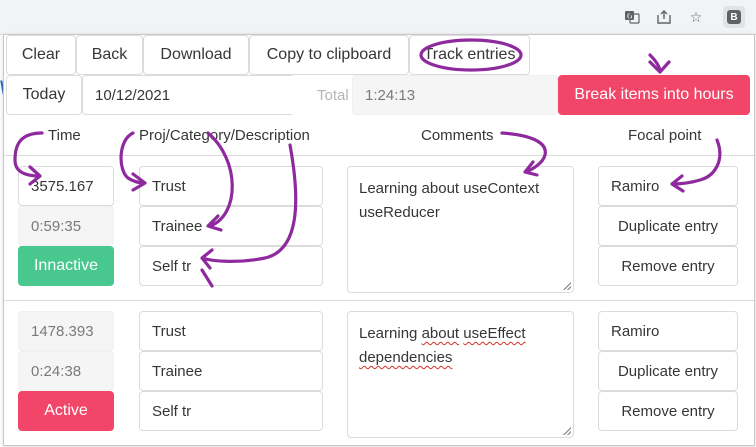  What do you see at coordinates (197, 95) in the screenshot?
I see `date-input: 10/12/2021` at bounding box center [197, 95].